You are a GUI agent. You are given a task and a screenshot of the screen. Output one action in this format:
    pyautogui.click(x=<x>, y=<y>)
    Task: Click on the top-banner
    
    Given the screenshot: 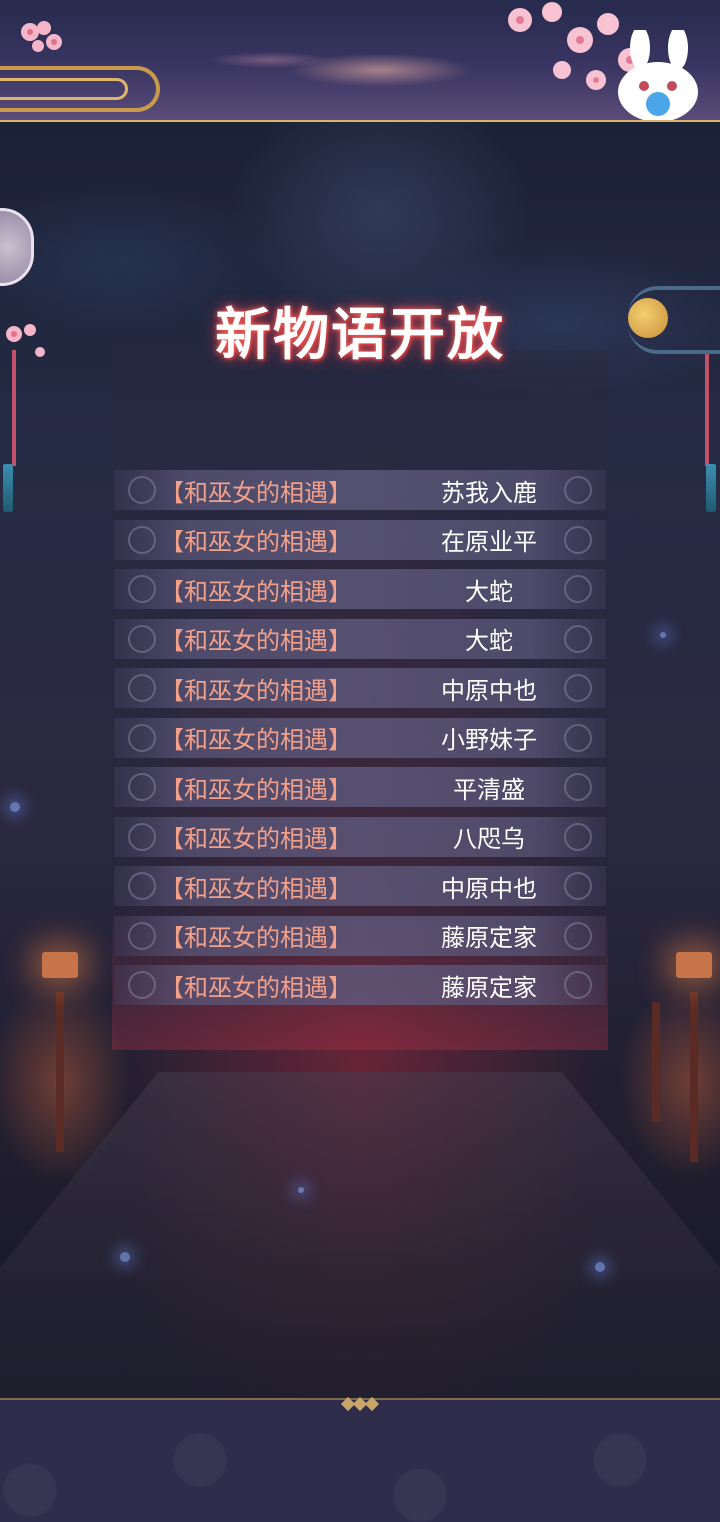 What is the action you would take?
    pyautogui.click(x=360, y=61)
    